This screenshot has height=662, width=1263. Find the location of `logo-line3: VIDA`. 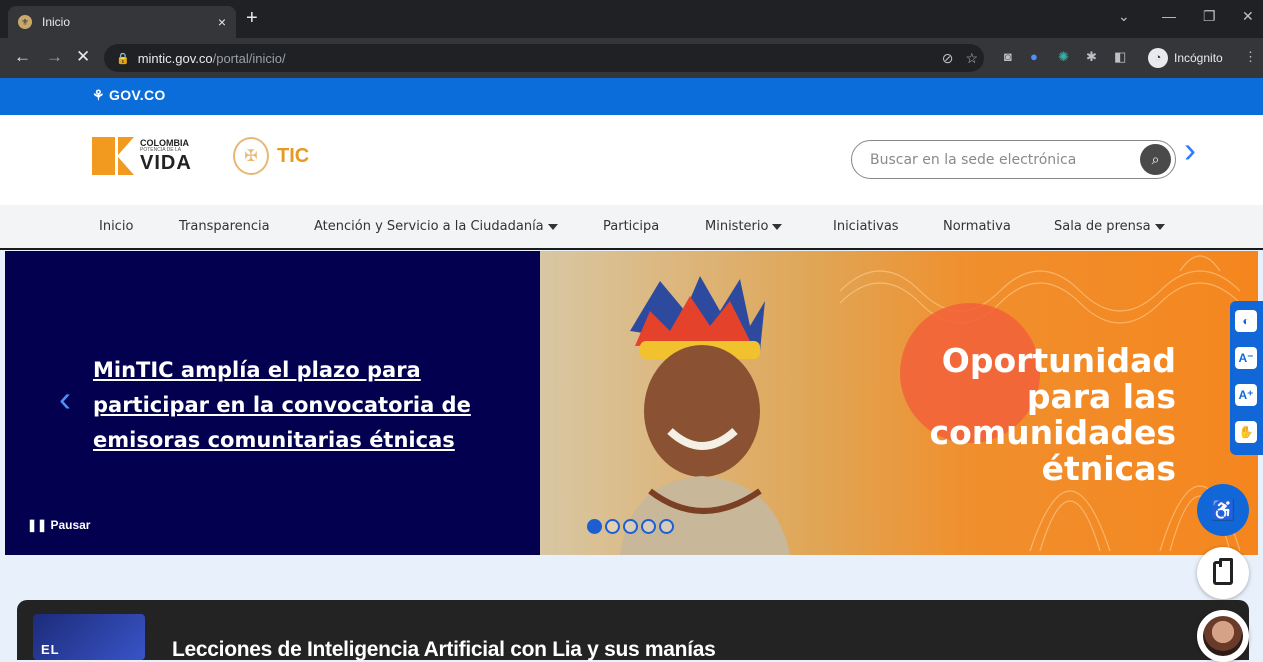

logo-line3: VIDA is located at coordinates (166, 163).